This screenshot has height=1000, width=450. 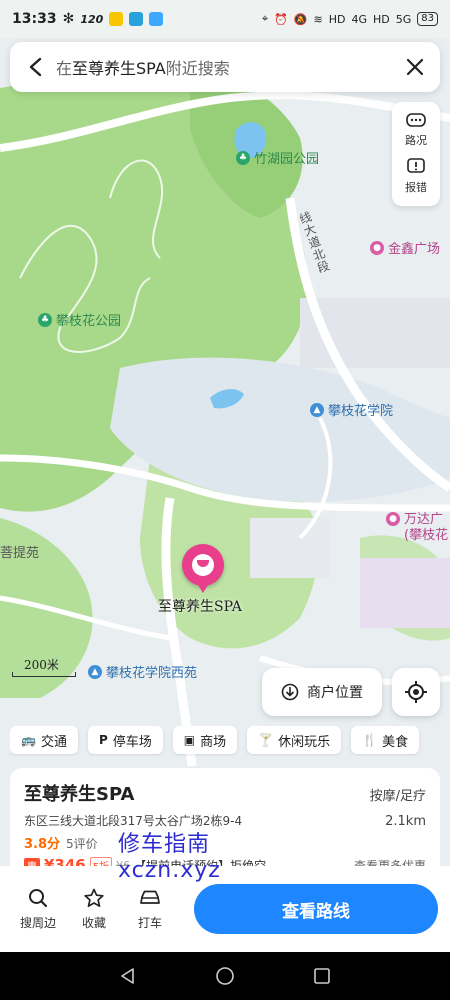 What do you see at coordinates (189, 740) in the screenshot?
I see `shopping-bag-icon: ▣` at bounding box center [189, 740].